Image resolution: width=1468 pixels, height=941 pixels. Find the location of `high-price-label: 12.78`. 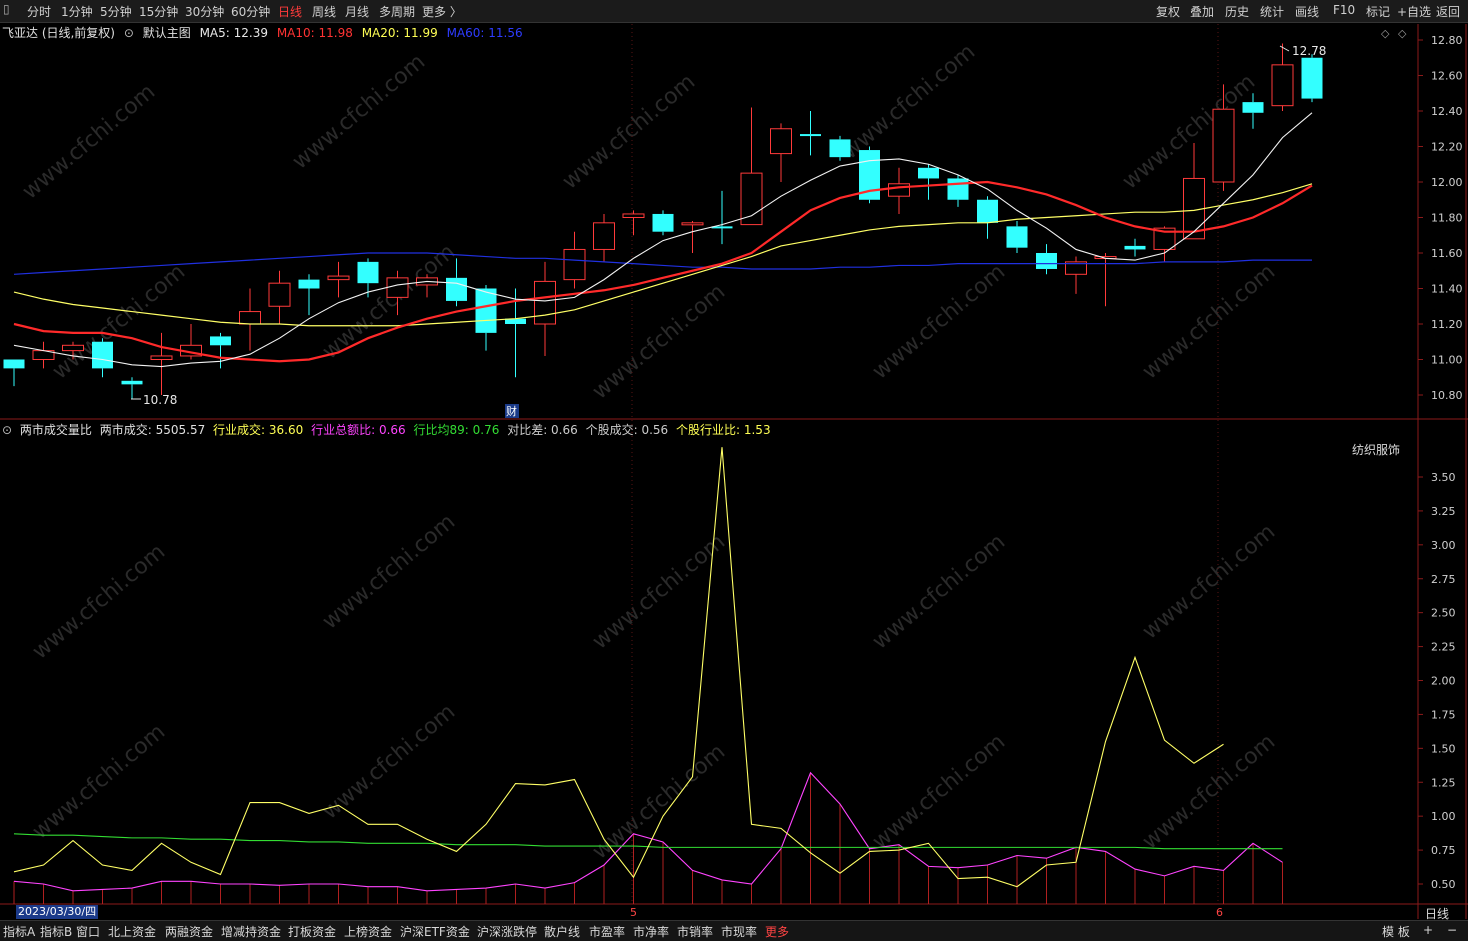

high-price-label: 12.78 is located at coordinates (1309, 51).